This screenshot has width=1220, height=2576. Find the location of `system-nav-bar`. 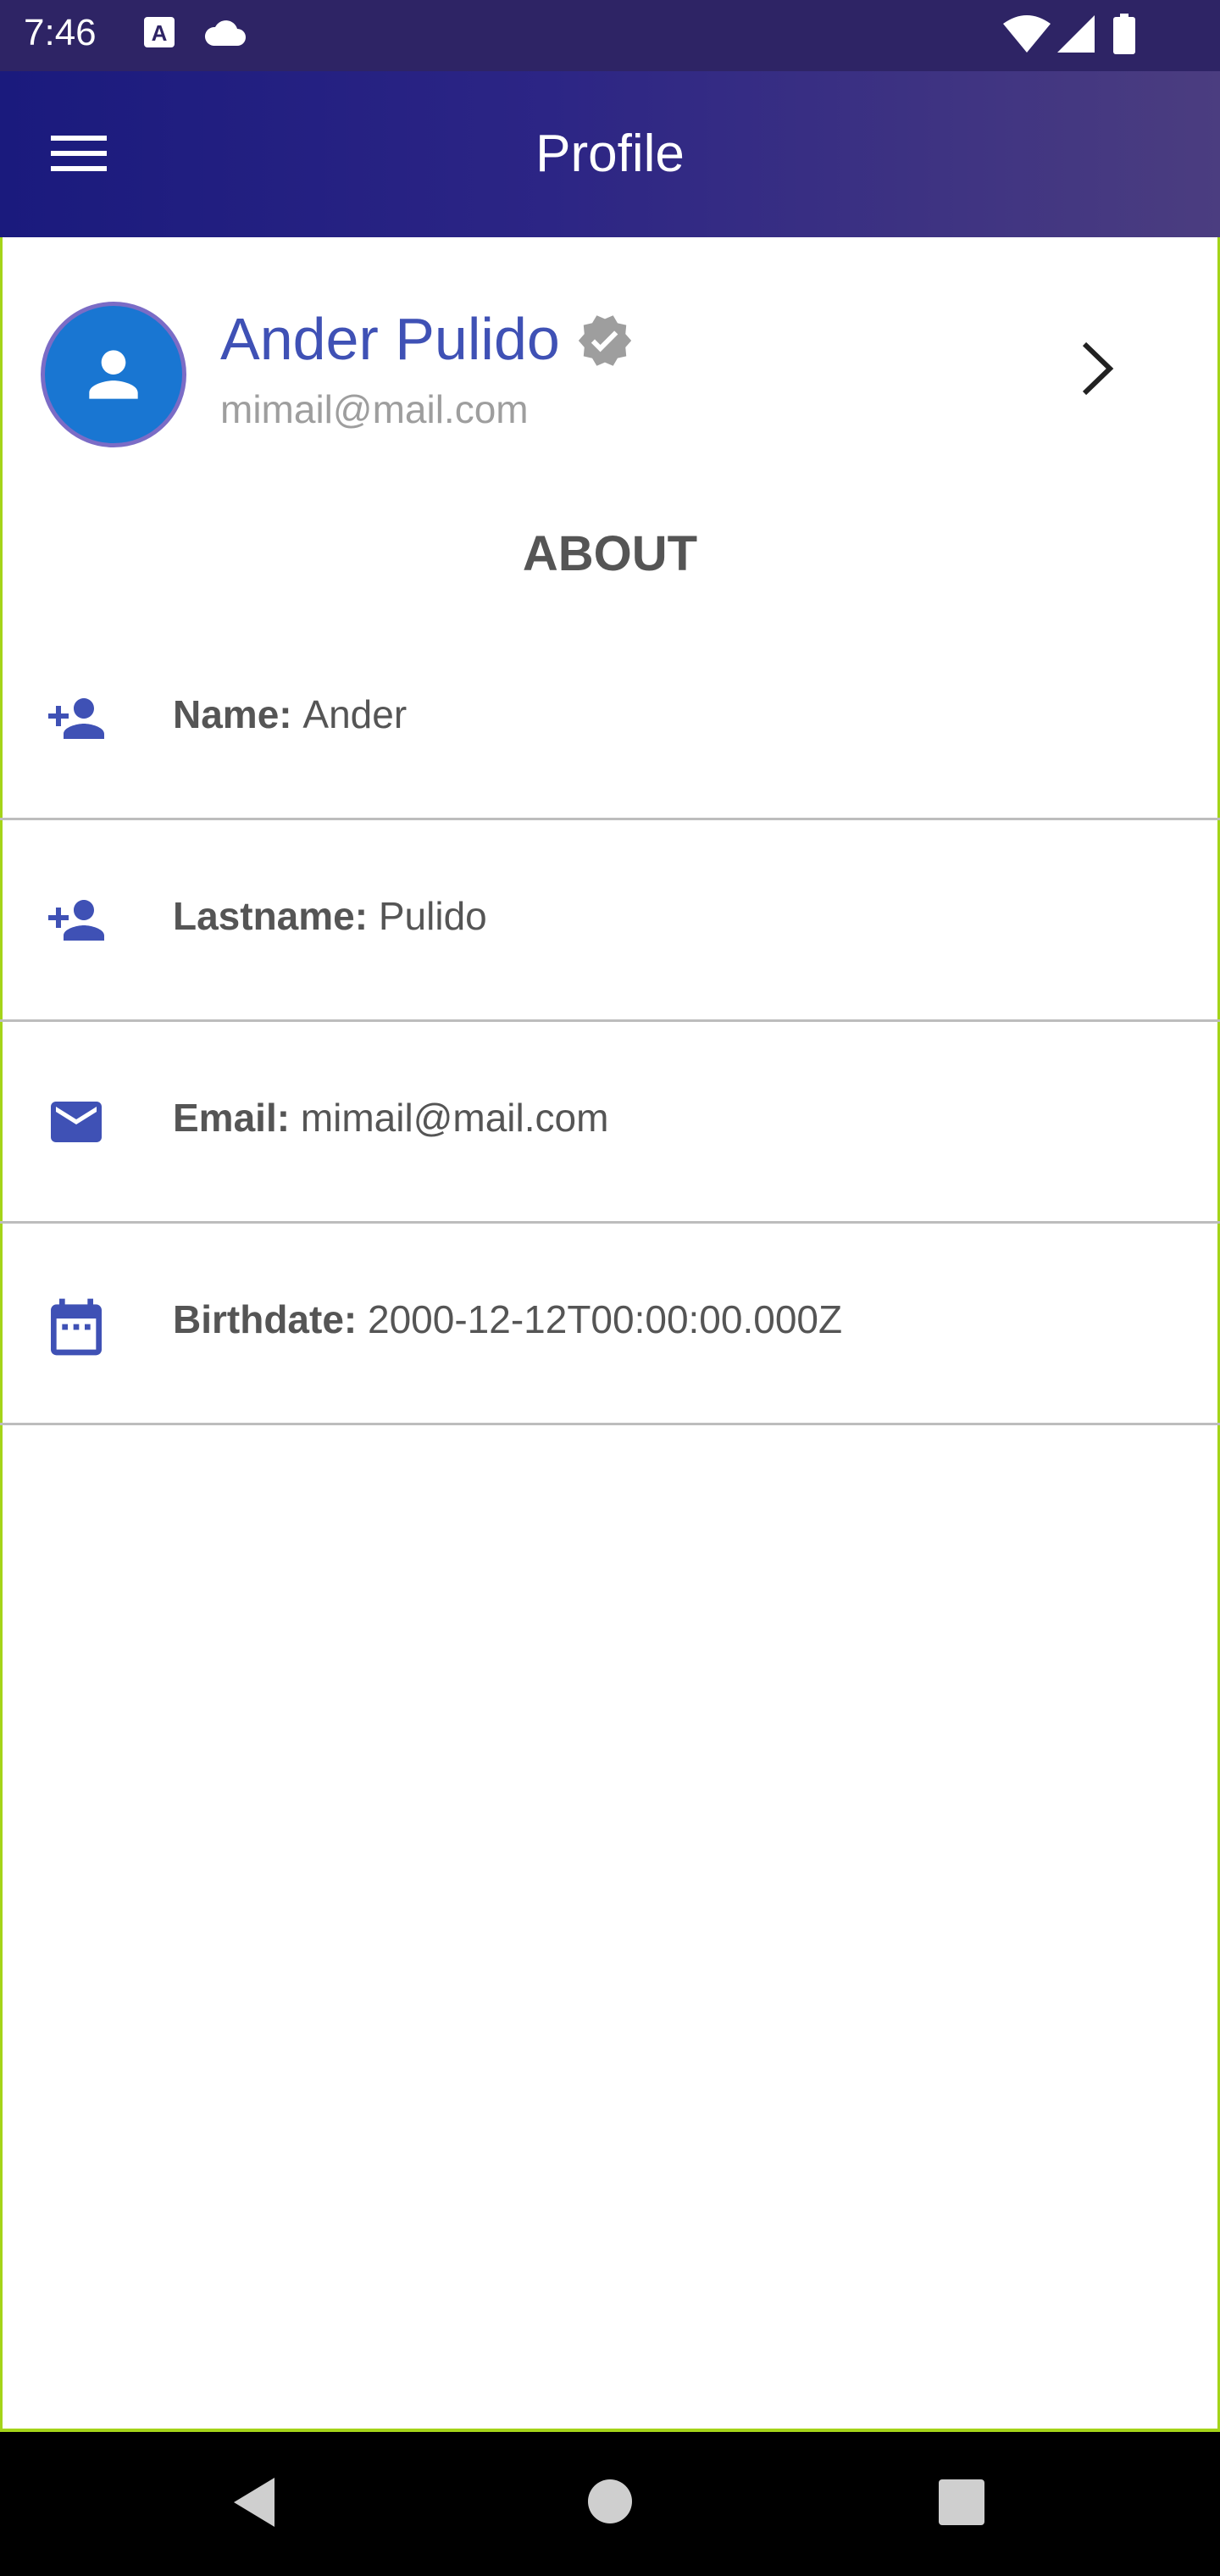

system-nav-bar is located at coordinates (610, 2504).